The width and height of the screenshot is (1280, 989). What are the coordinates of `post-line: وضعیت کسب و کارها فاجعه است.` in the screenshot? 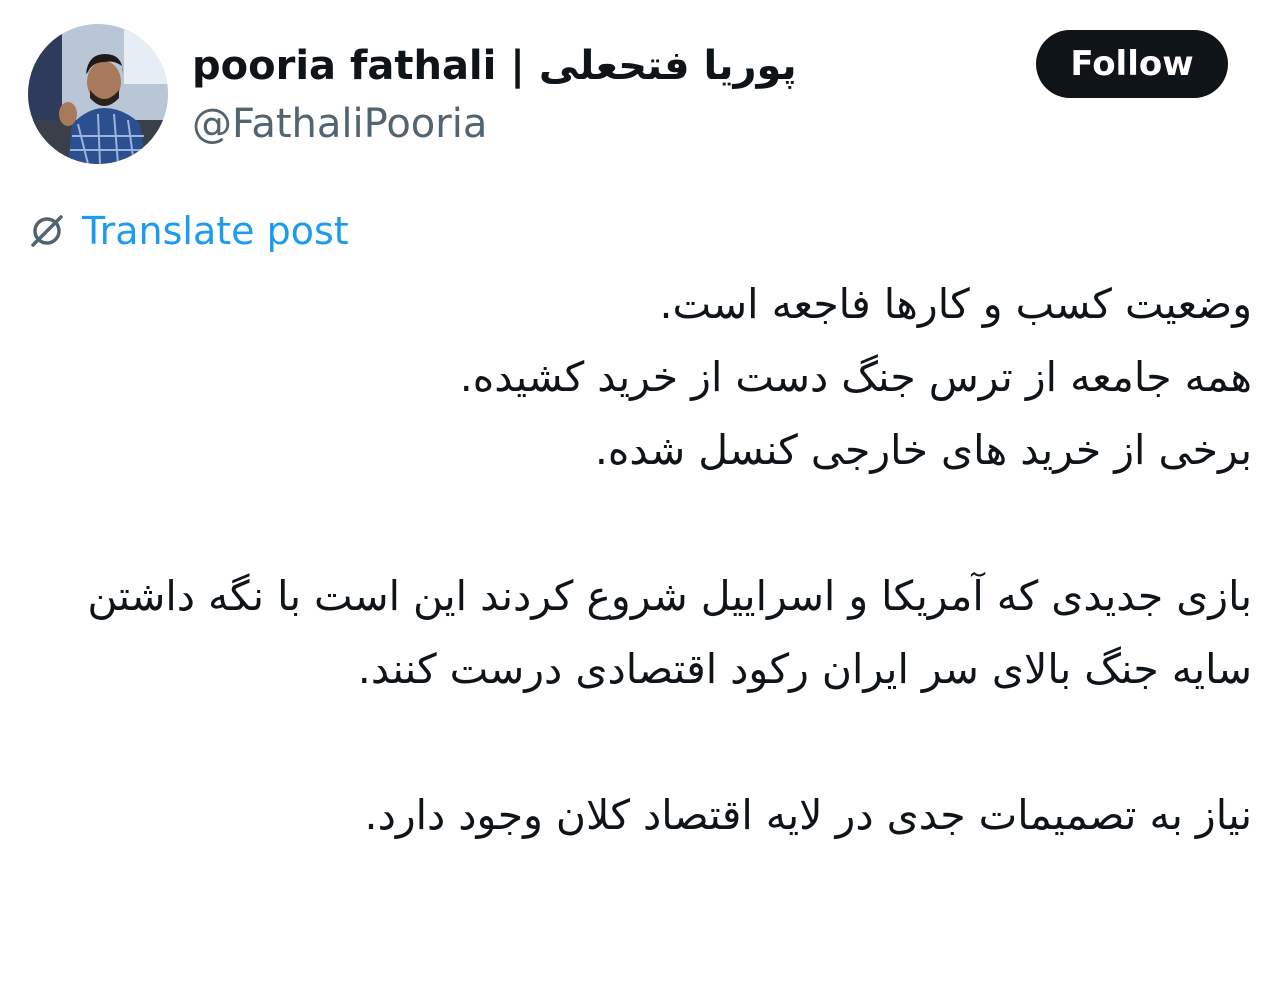 It's located at (956, 304).